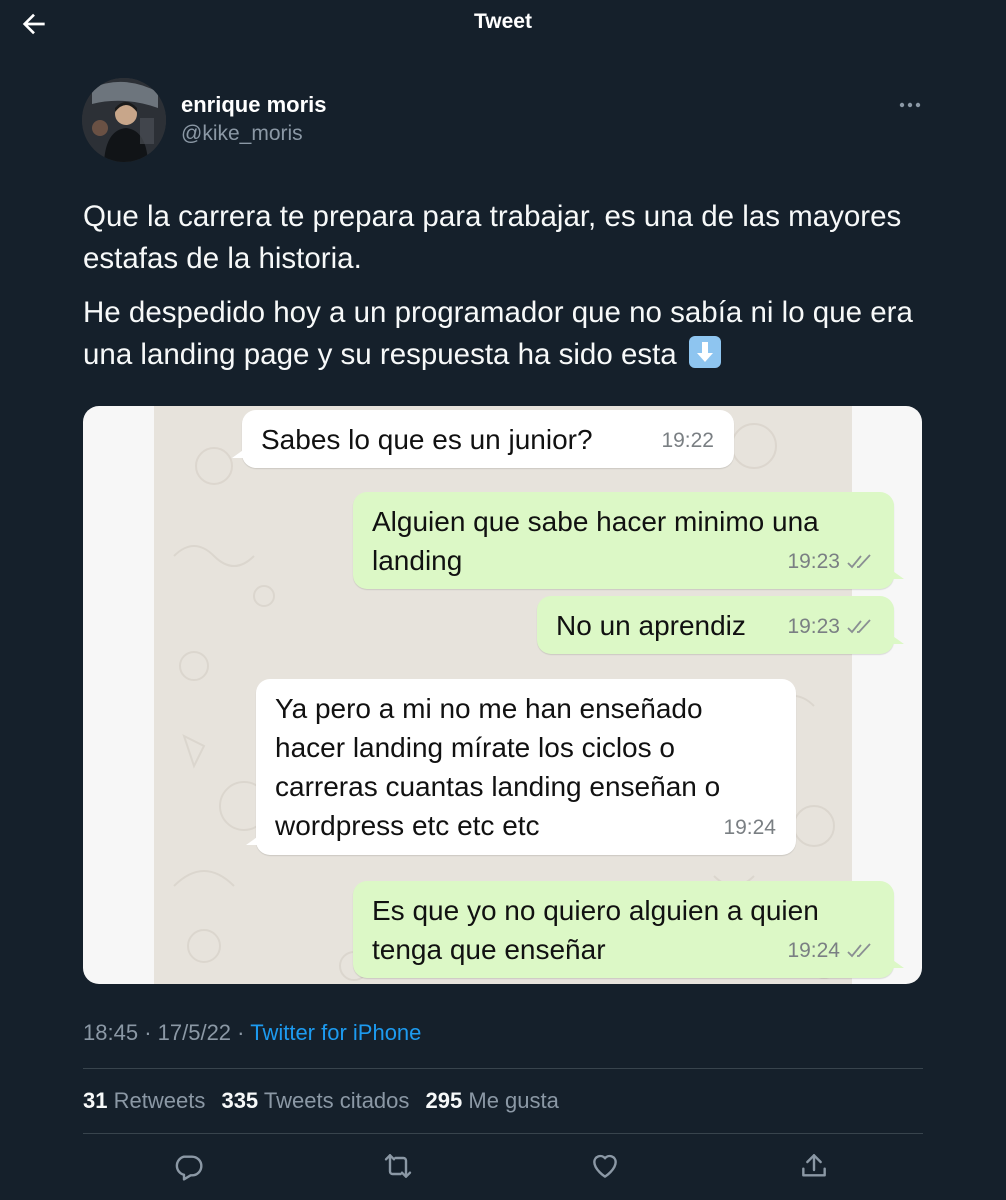 The height and width of the screenshot is (1200, 1006). I want to click on chat-message-text: Sabes lo que es un junior?, so click(427, 439).